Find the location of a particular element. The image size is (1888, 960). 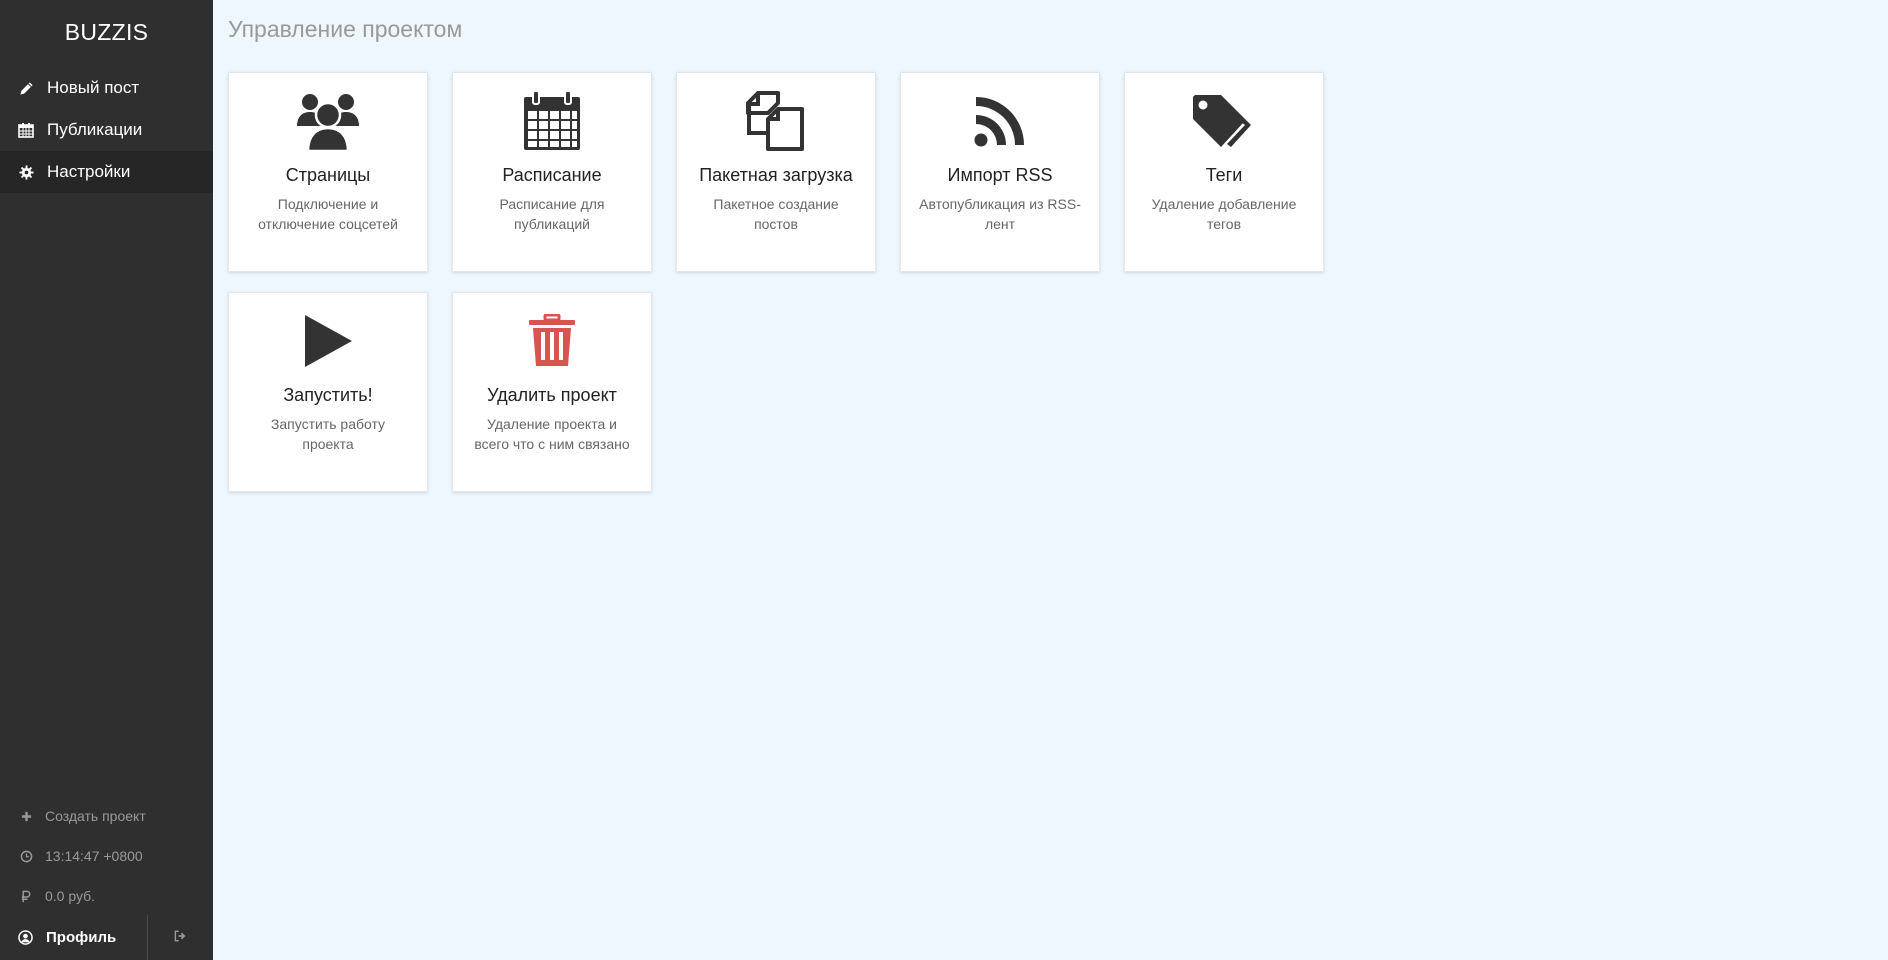

balance-display: 0.0 руб. is located at coordinates (106, 896).